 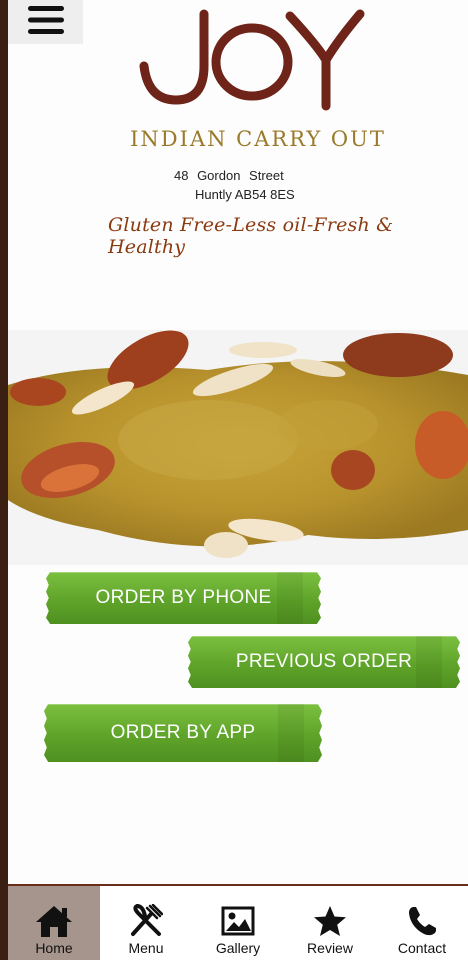 I want to click on menu-button, so click(x=45, y=22).